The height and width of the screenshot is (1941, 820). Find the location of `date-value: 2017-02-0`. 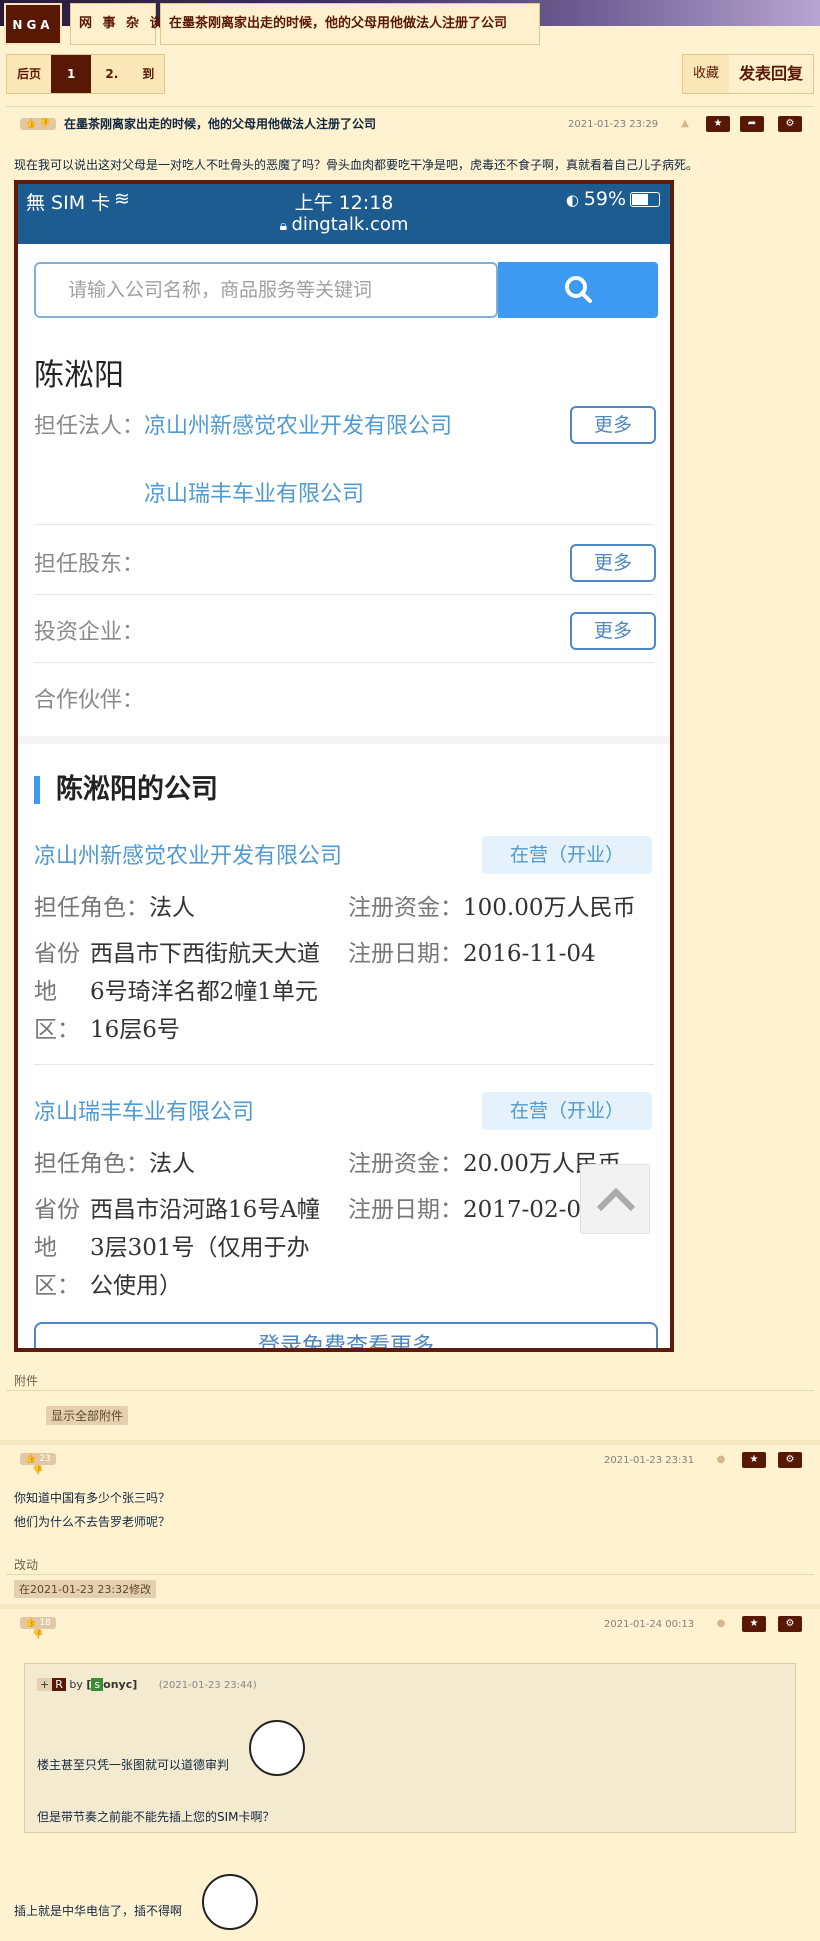

date-value: 2017-02-0 is located at coordinates (522, 1210).